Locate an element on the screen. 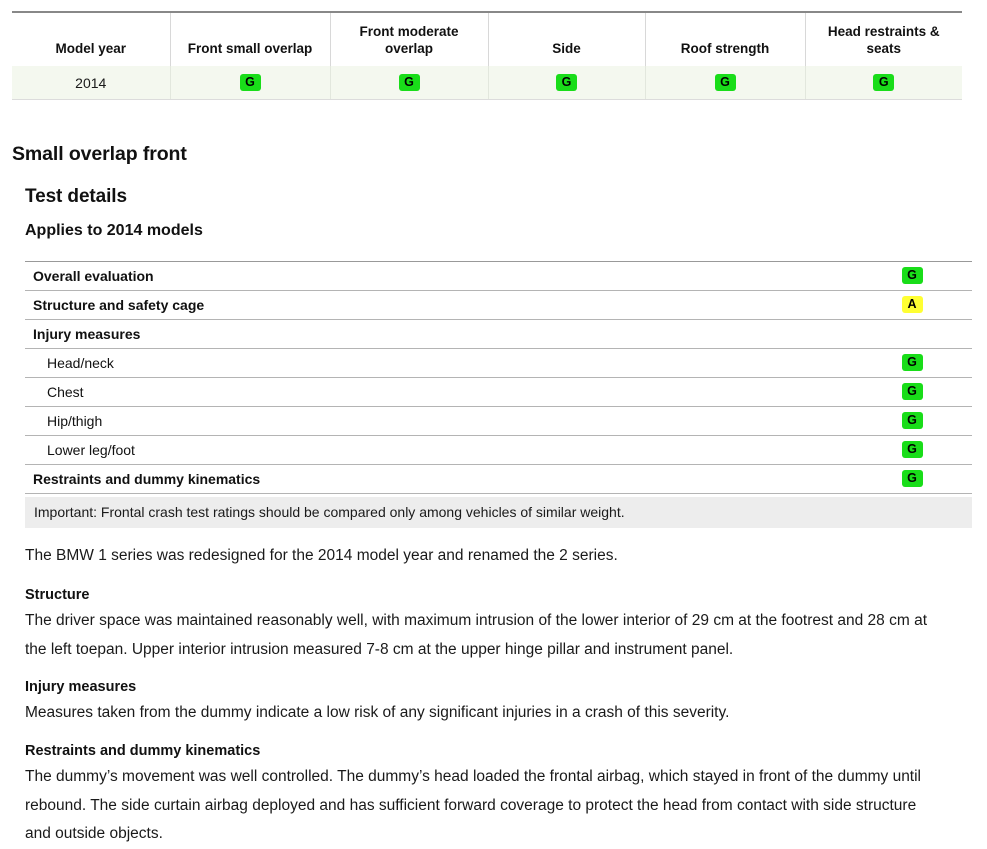 The width and height of the screenshot is (987, 849). structure-heading: Structure is located at coordinates (57, 595).